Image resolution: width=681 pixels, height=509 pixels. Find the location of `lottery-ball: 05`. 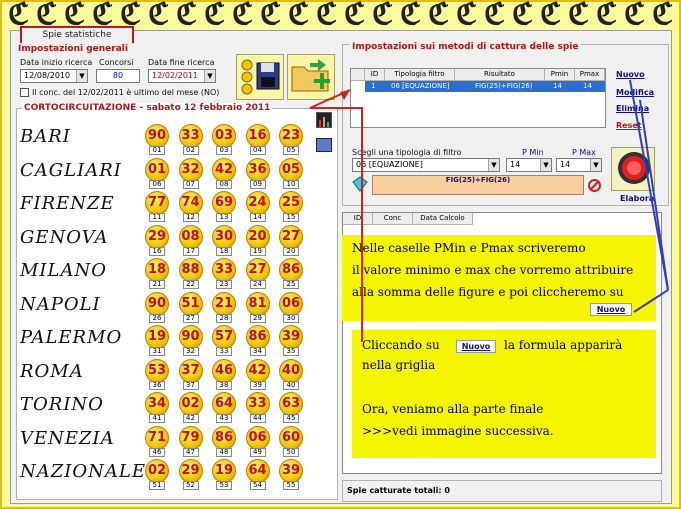

lottery-ball: 05 is located at coordinates (291, 169).